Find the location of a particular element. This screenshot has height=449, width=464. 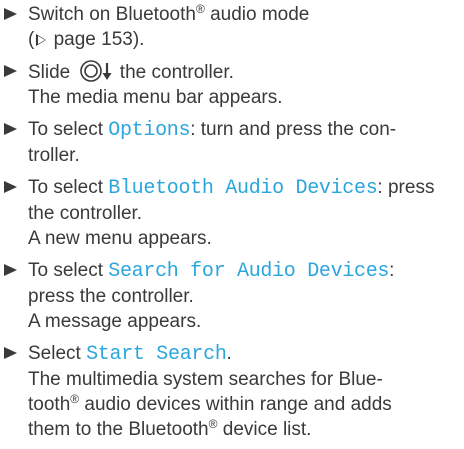

step-4-line-3: A new menu appears. is located at coordinates (120, 238).